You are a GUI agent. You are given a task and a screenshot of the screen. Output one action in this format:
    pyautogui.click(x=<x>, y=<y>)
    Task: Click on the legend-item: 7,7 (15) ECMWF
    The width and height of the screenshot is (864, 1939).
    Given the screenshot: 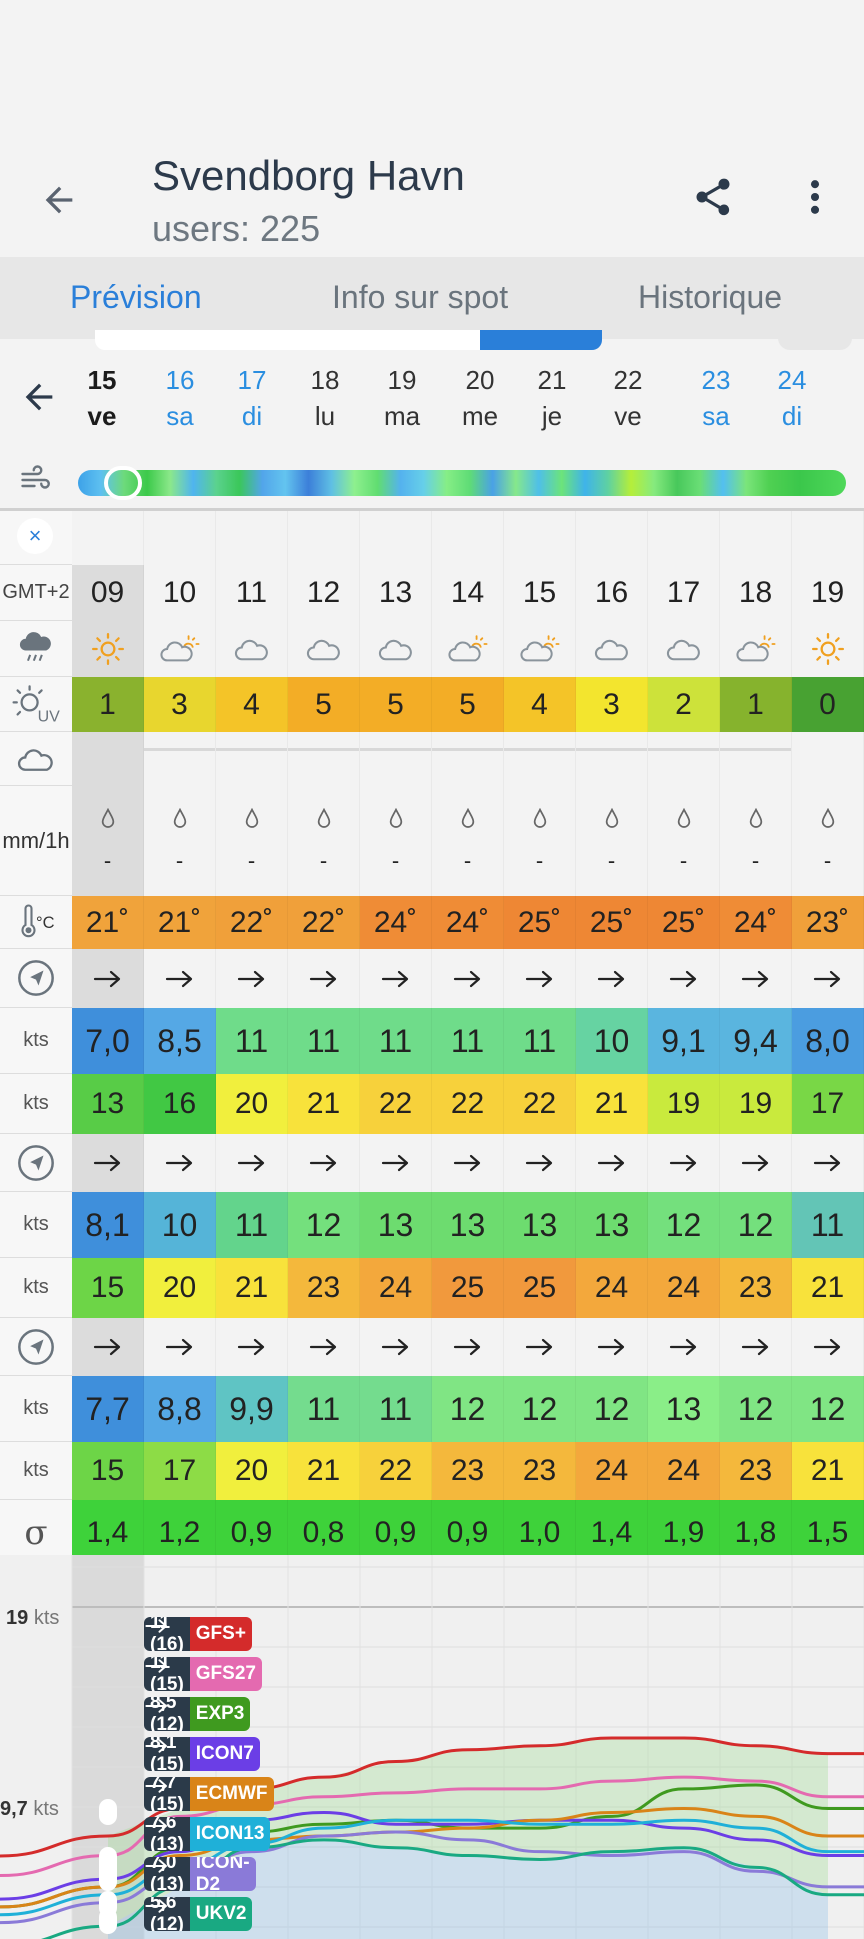 What is the action you would take?
    pyautogui.click(x=209, y=1794)
    